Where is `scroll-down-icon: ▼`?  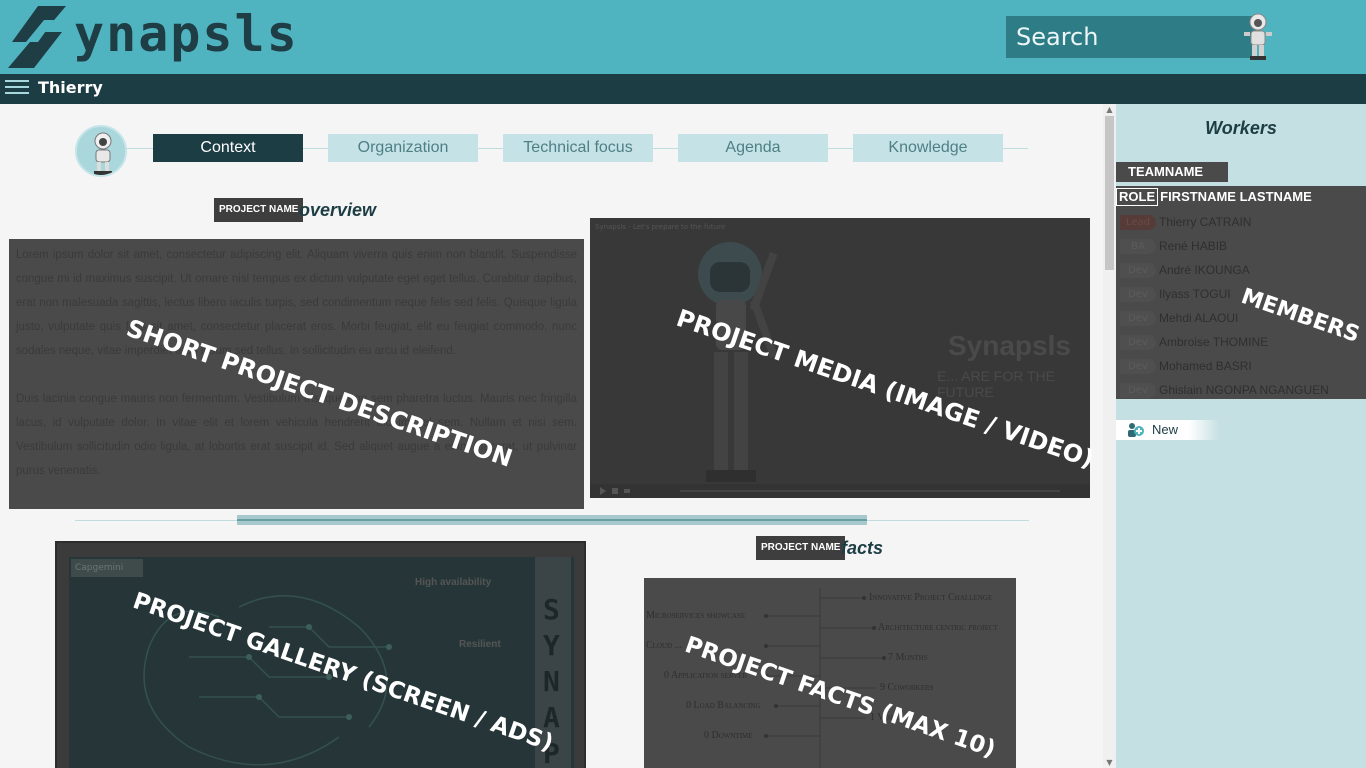 scroll-down-icon: ▼ is located at coordinates (1109, 762).